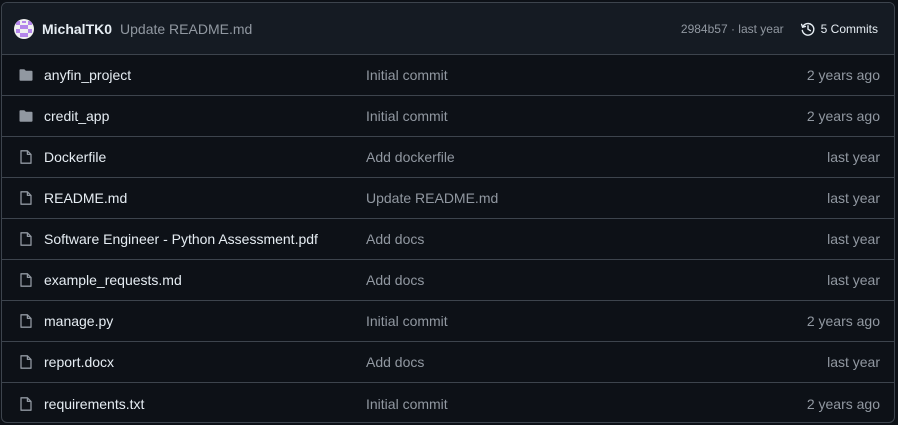 The image size is (898, 425). I want to click on file-row: manage.py Initial commit 2 years ago, so click(448, 321).